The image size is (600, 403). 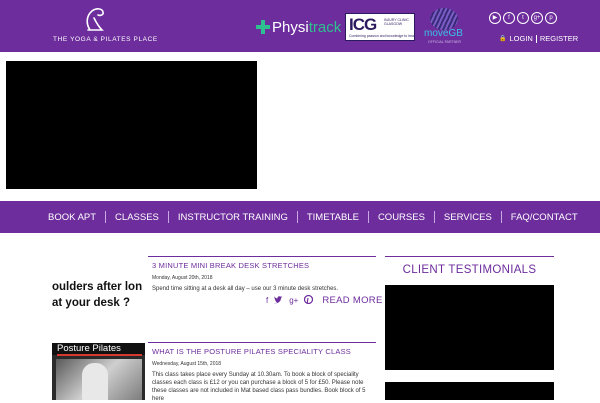 What do you see at coordinates (444, 19) in the screenshot?
I see `movegb-globe-icon` at bounding box center [444, 19].